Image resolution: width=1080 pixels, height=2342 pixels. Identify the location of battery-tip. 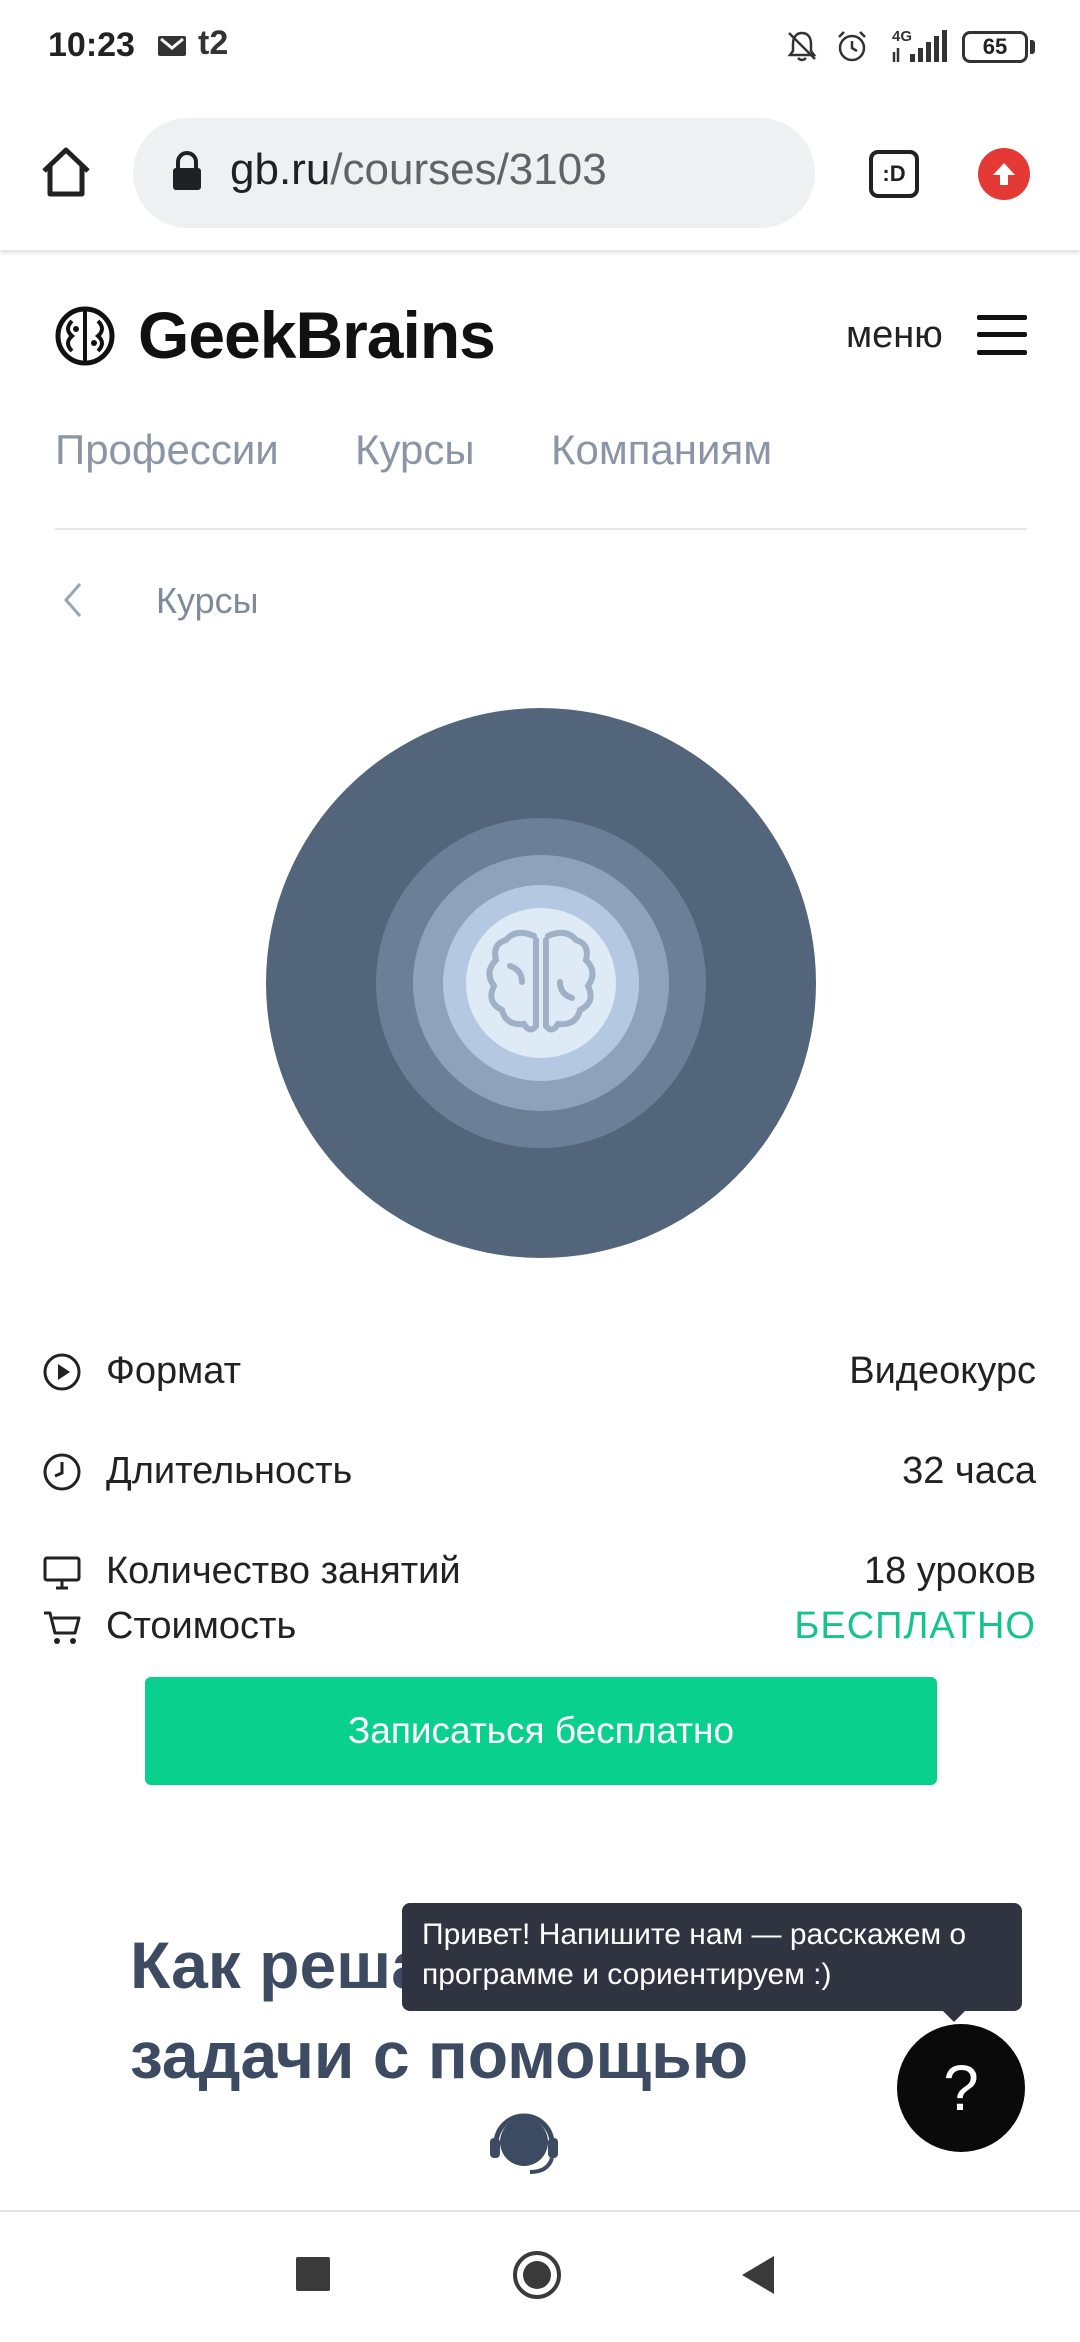
(1032, 47).